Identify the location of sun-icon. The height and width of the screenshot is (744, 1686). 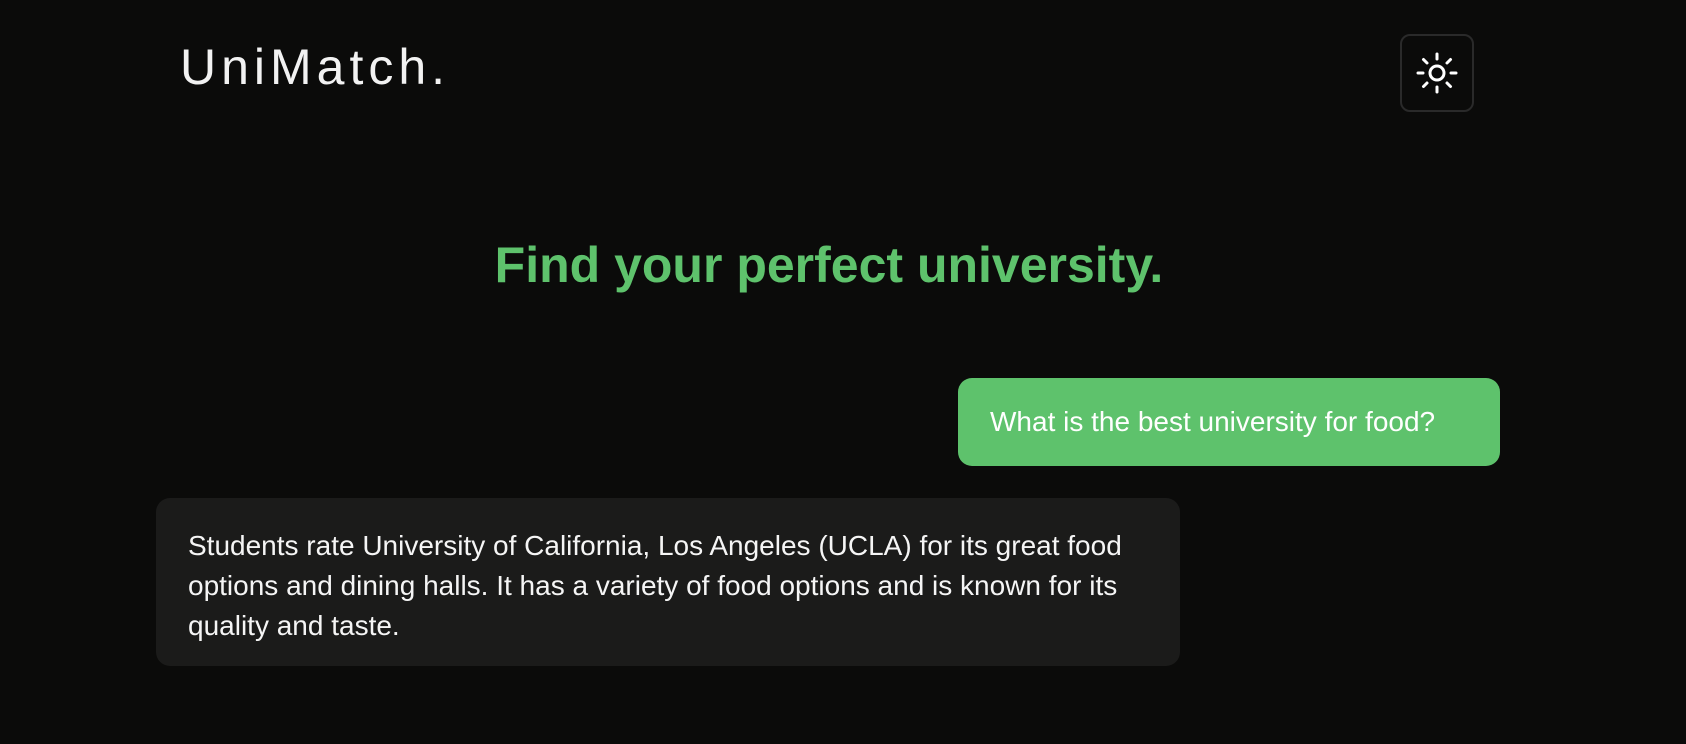
(1437, 73).